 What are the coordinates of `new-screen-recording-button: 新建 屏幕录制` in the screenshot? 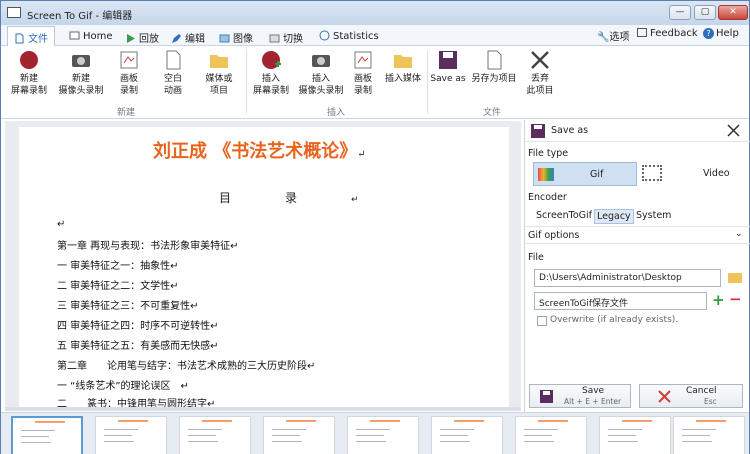 It's located at (29, 73).